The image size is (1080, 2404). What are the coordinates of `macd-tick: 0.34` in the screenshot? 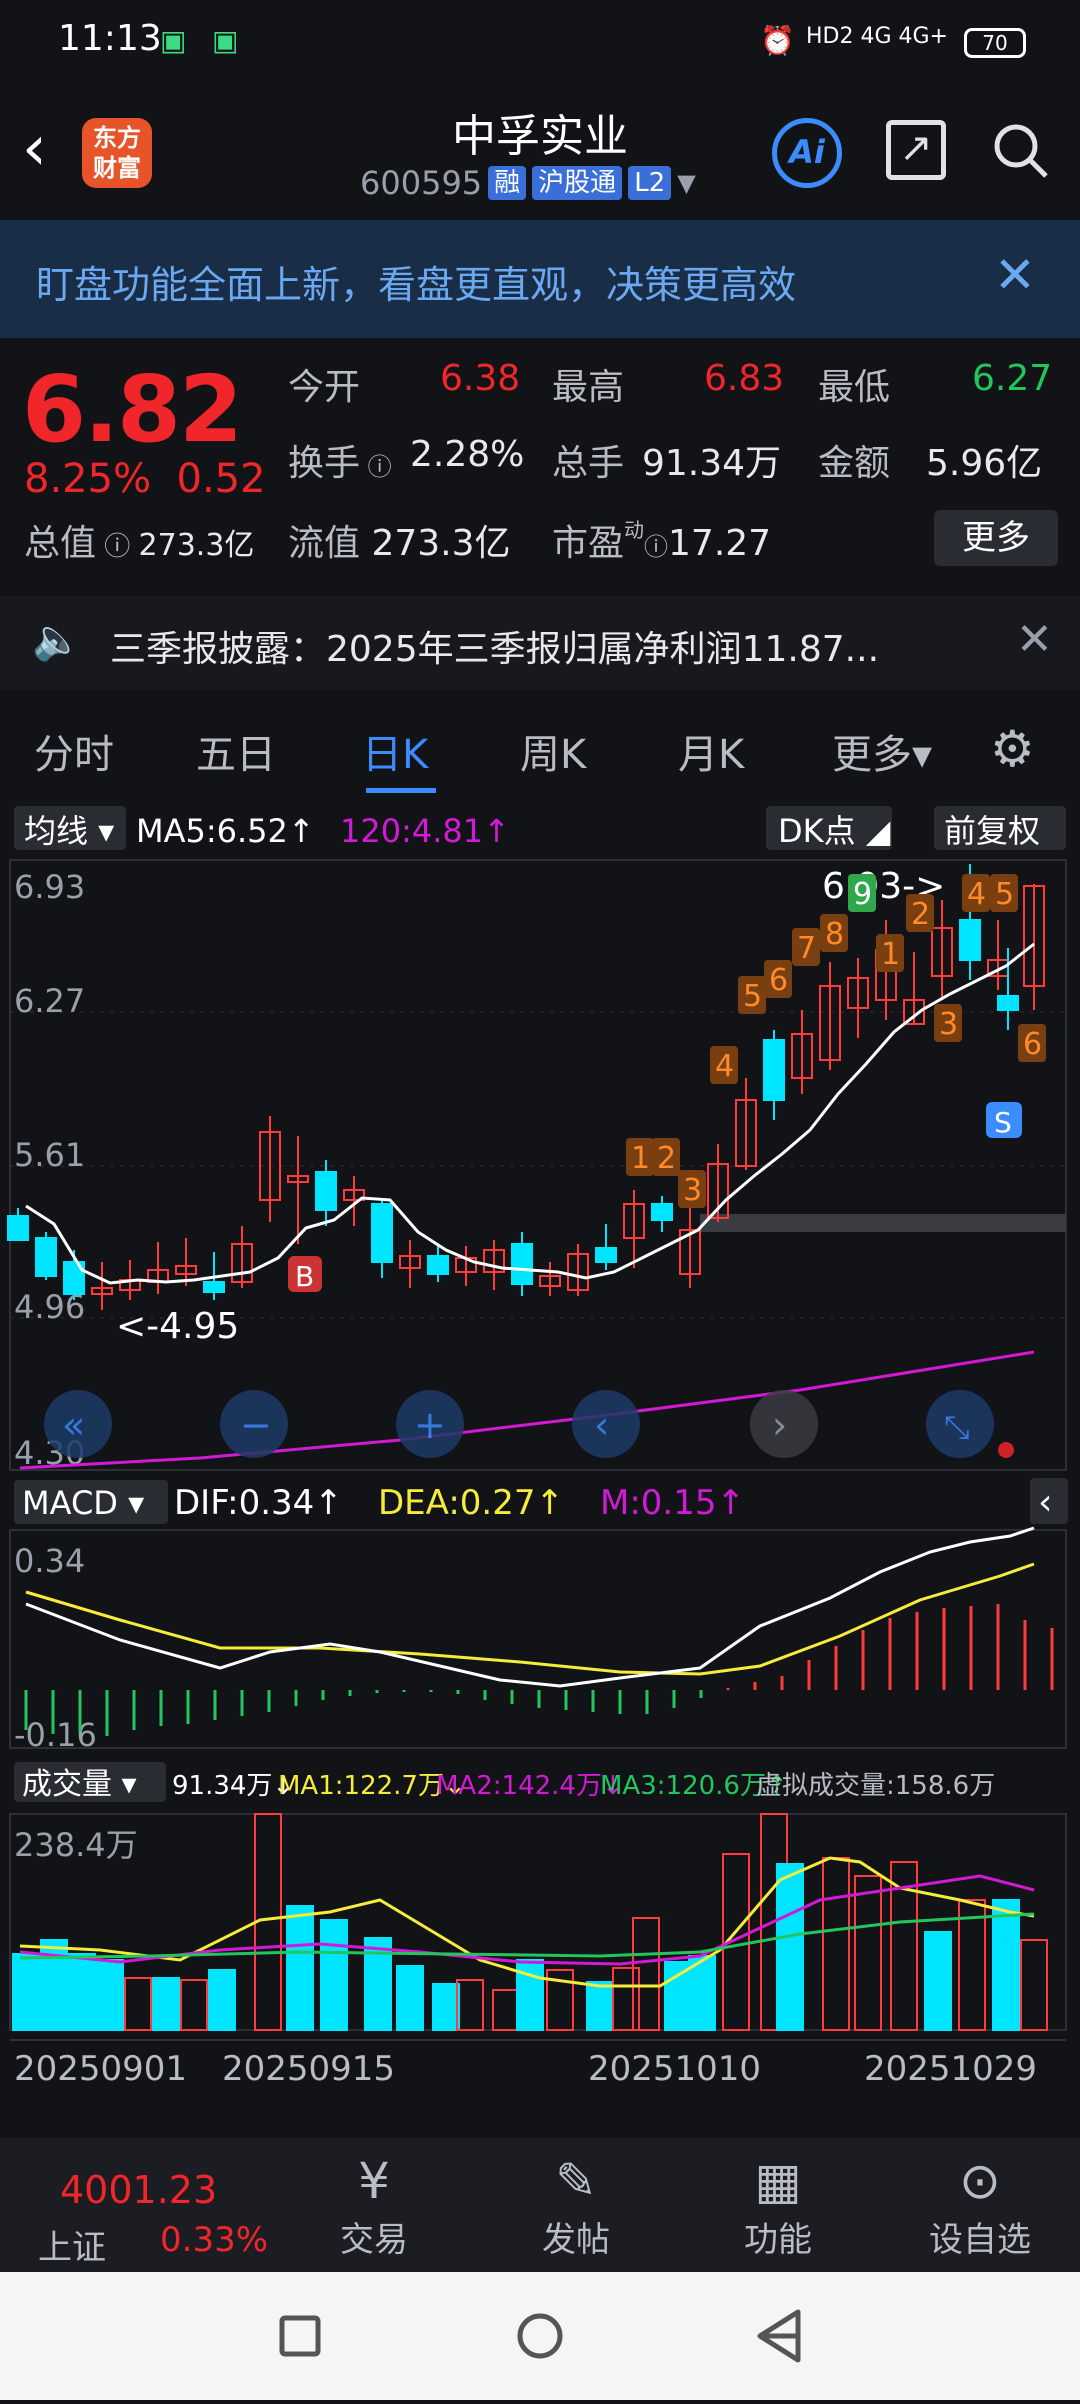 It's located at (49, 1561).